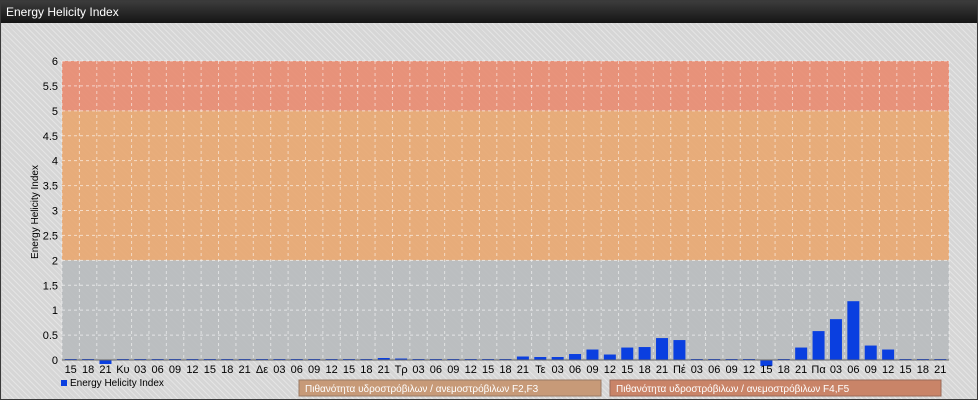 The image size is (978, 400). What do you see at coordinates (55, 112) in the screenshot?
I see `y-tick-label: 5` at bounding box center [55, 112].